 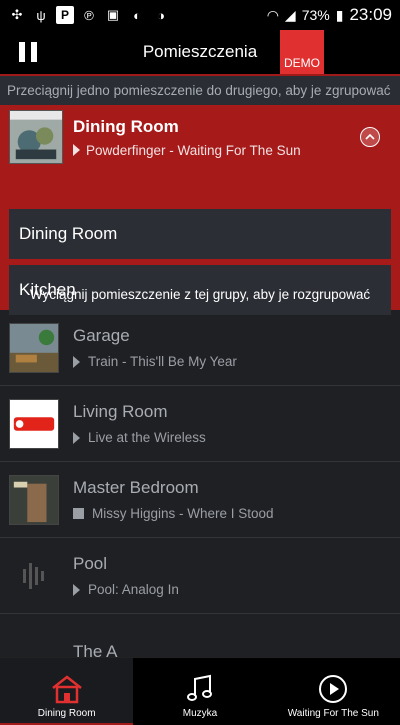 I want to click on app-icon-2: ◑, so click(x=161, y=15).